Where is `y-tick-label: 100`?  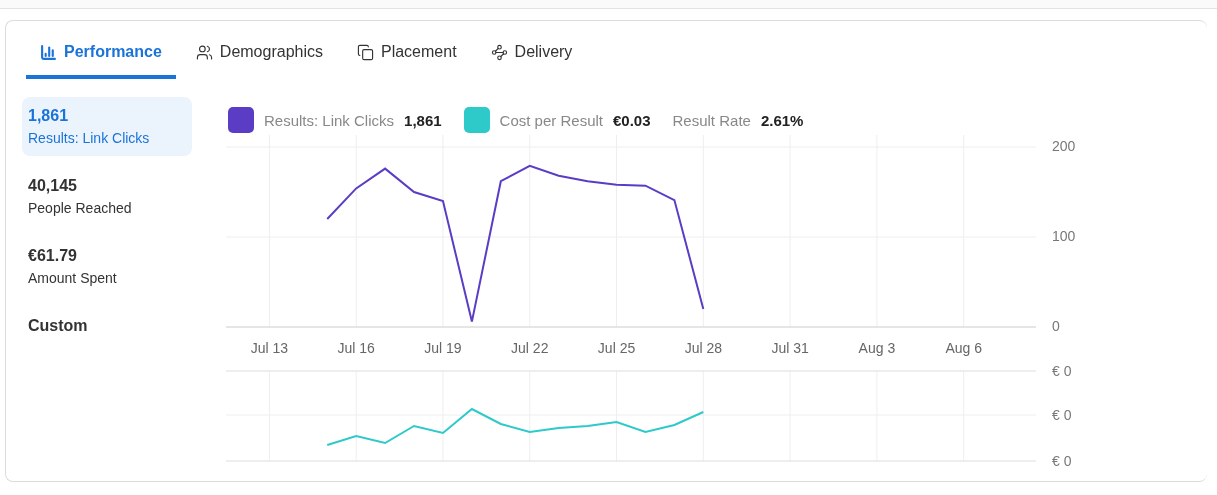 y-tick-label: 100 is located at coordinates (1064, 236).